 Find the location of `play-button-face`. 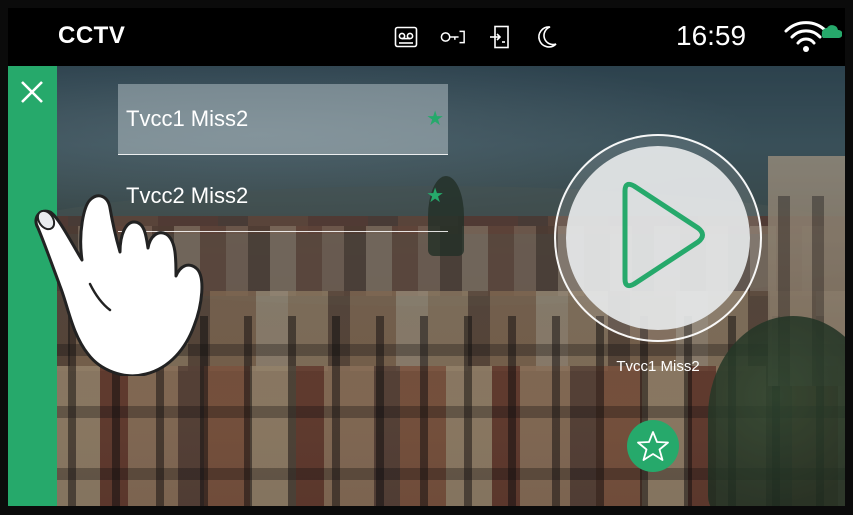

play-button-face is located at coordinates (658, 238).